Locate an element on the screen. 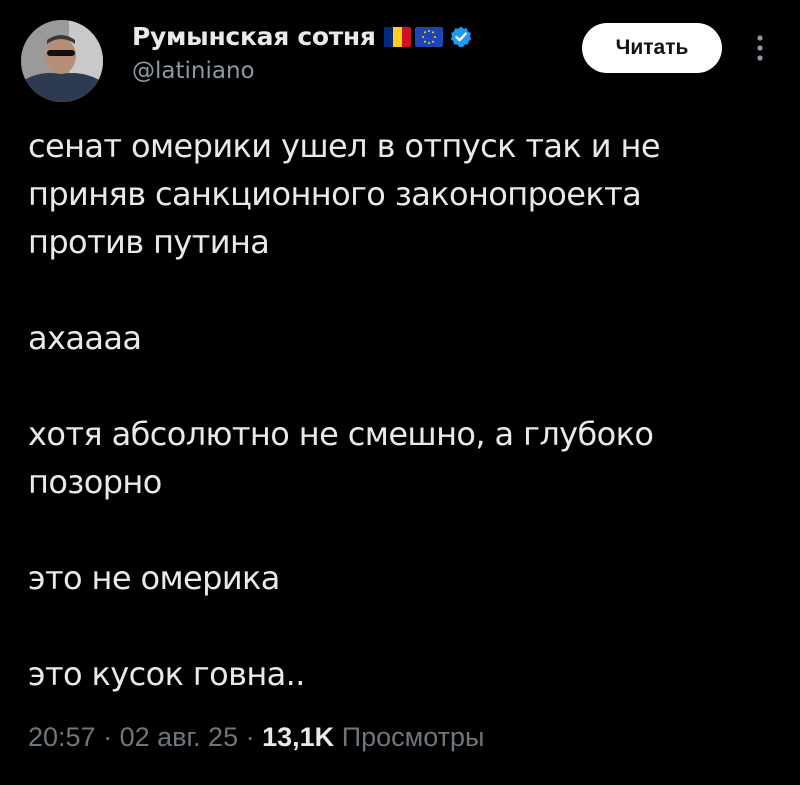 The height and width of the screenshot is (785, 800). tweet-meta: 20:57 · 02 авг. 25 · 13,1K Просмотры is located at coordinates (256, 737).